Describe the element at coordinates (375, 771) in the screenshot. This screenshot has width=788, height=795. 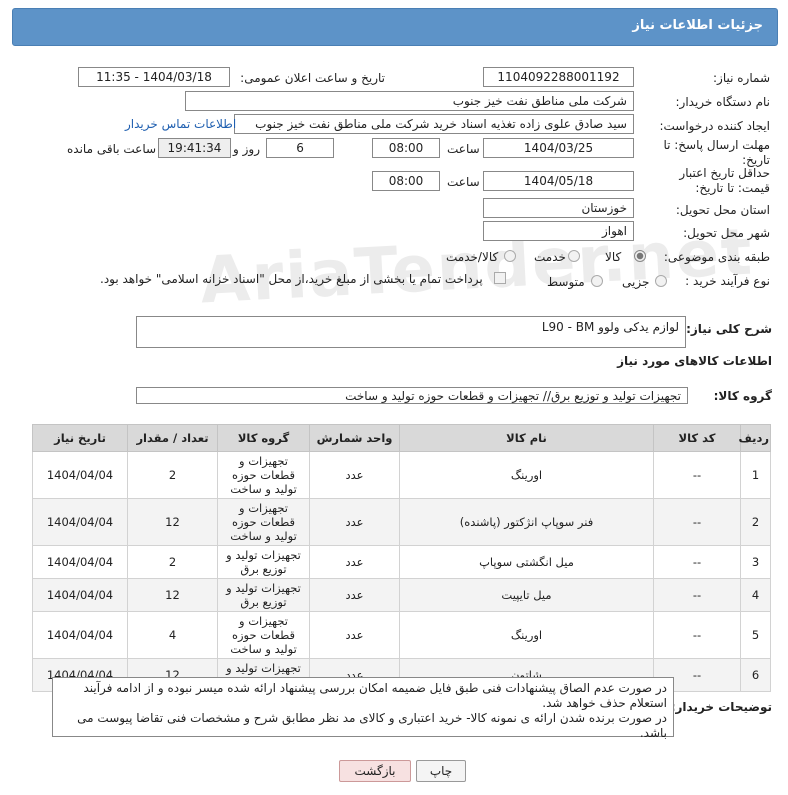
I see `back-button: بازگشت` at that location.